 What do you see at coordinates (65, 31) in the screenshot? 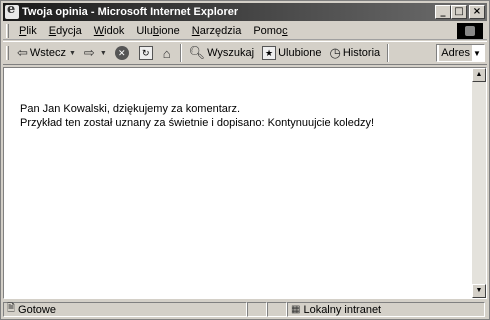
I see `menu-edycja: Edycja` at bounding box center [65, 31].